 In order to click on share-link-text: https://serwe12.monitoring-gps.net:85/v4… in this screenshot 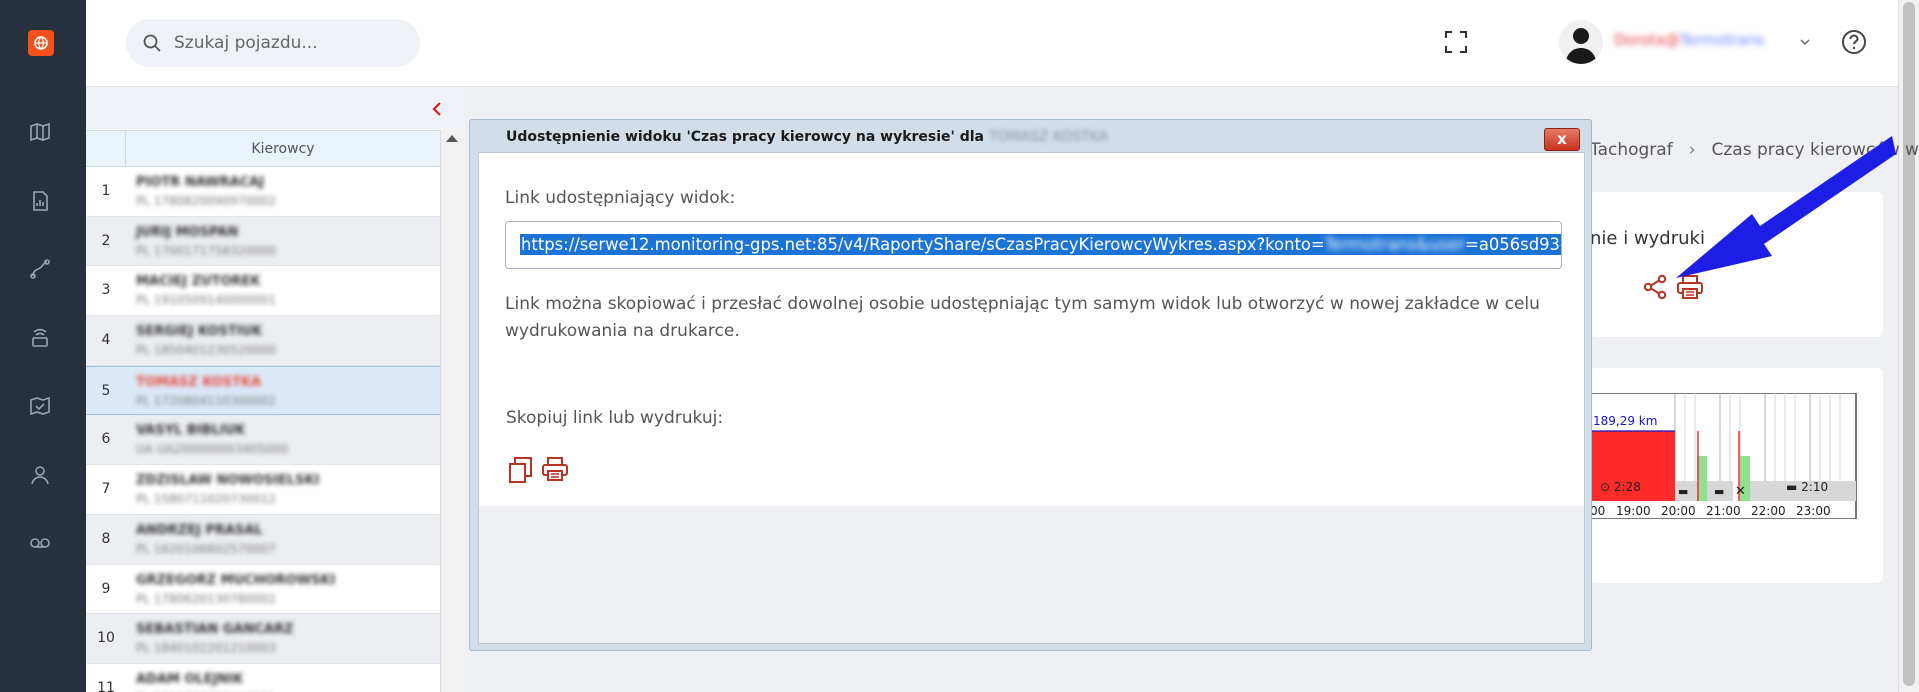, I will do `click(1040, 244)`.